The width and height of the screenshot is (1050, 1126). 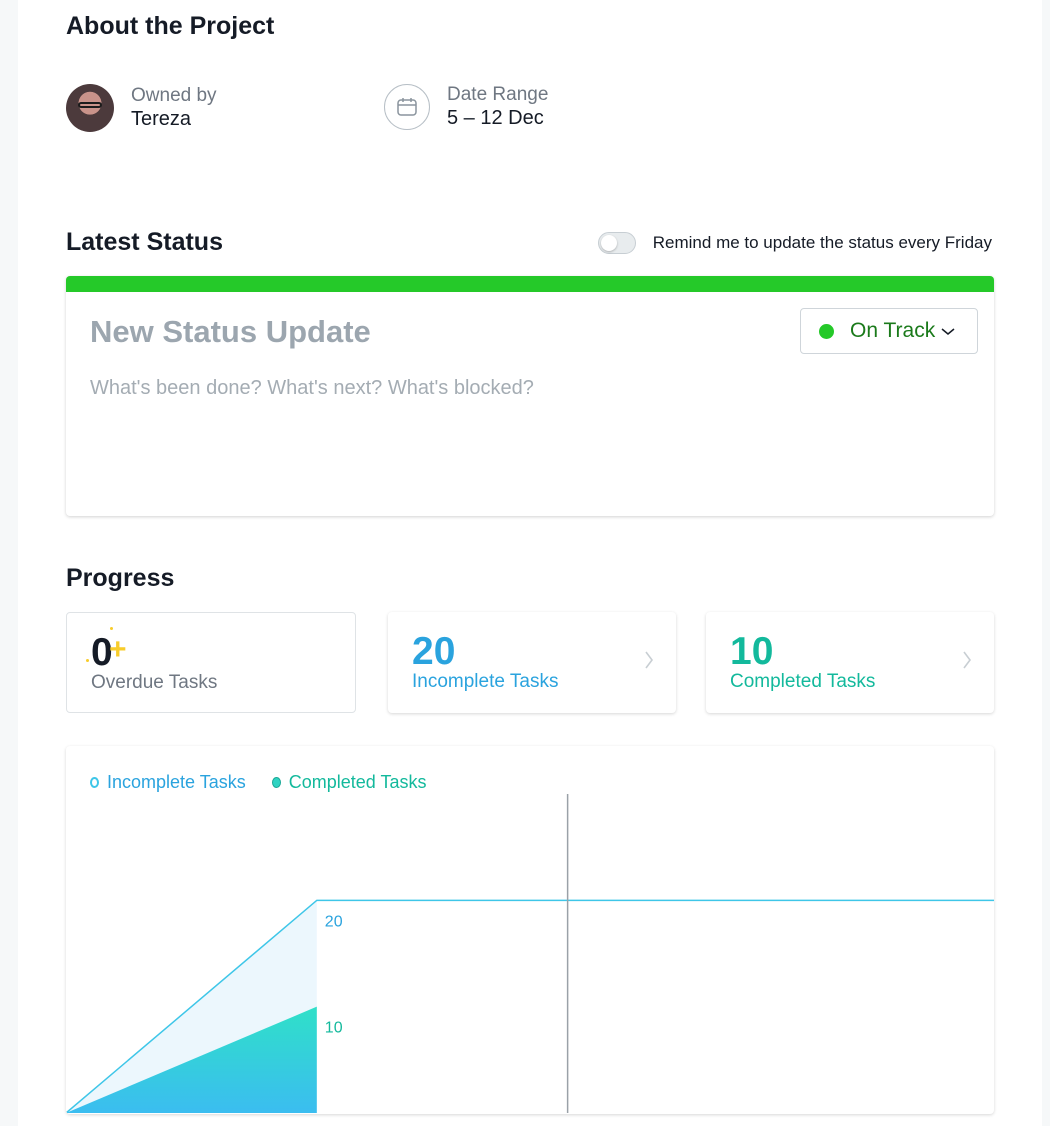 What do you see at coordinates (893, 330) in the screenshot?
I see `status-dropdown-label: On Track` at bounding box center [893, 330].